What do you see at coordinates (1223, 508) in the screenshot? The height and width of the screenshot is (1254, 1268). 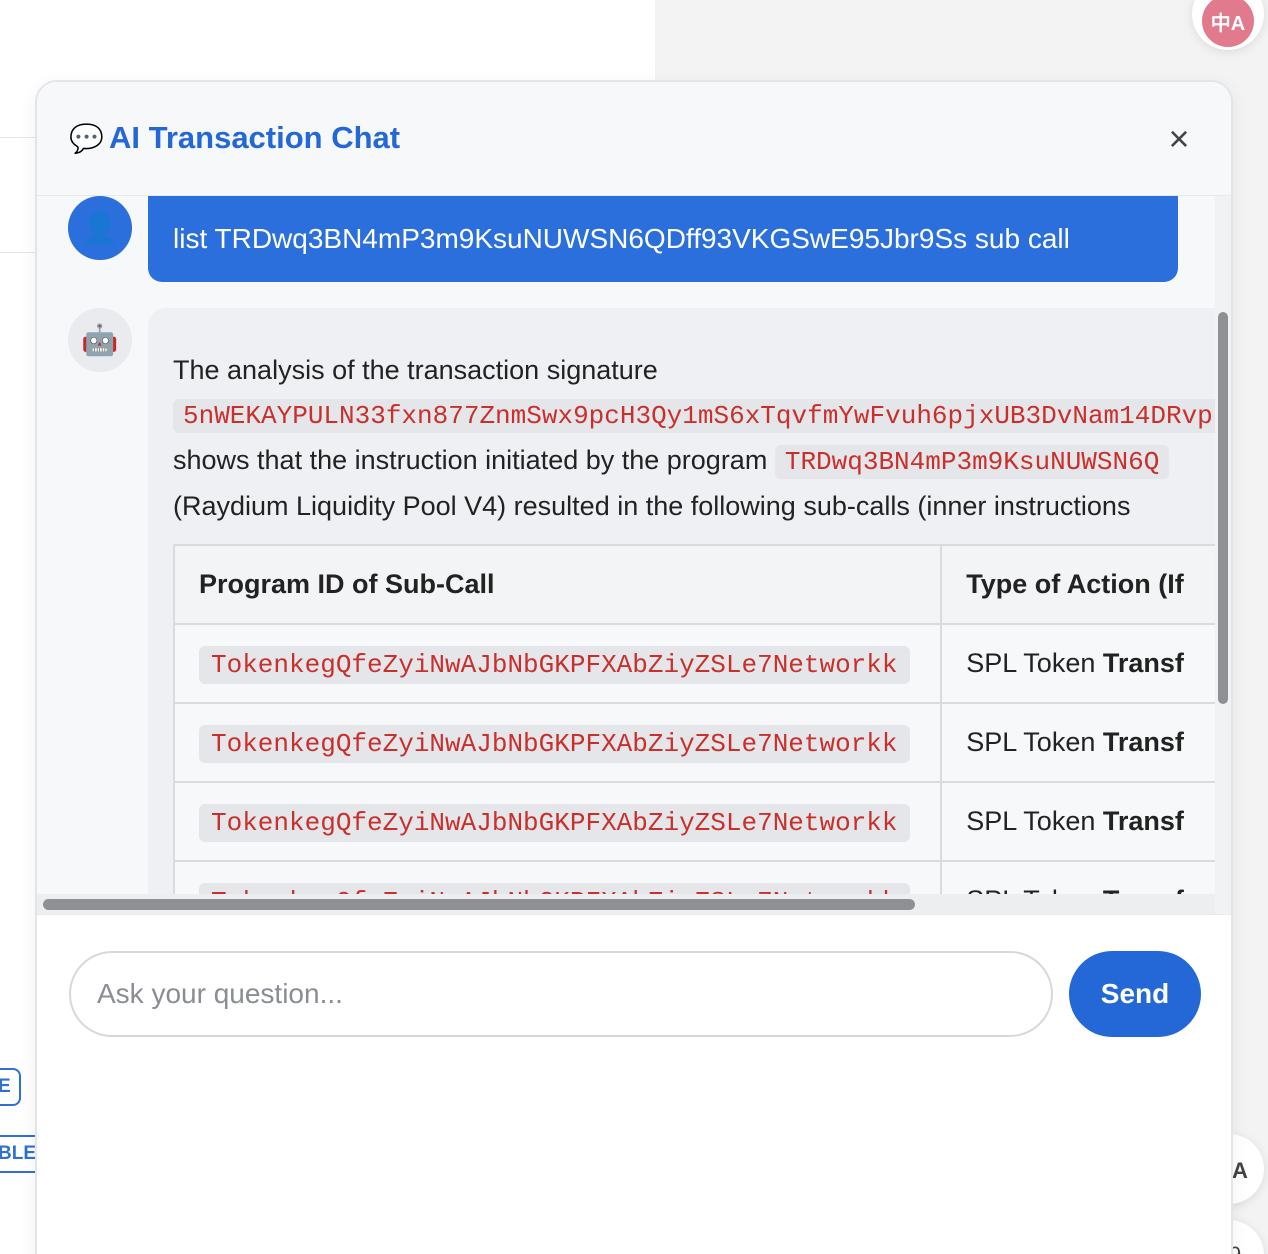 I see `vertical-scrollbar-thumb` at bounding box center [1223, 508].